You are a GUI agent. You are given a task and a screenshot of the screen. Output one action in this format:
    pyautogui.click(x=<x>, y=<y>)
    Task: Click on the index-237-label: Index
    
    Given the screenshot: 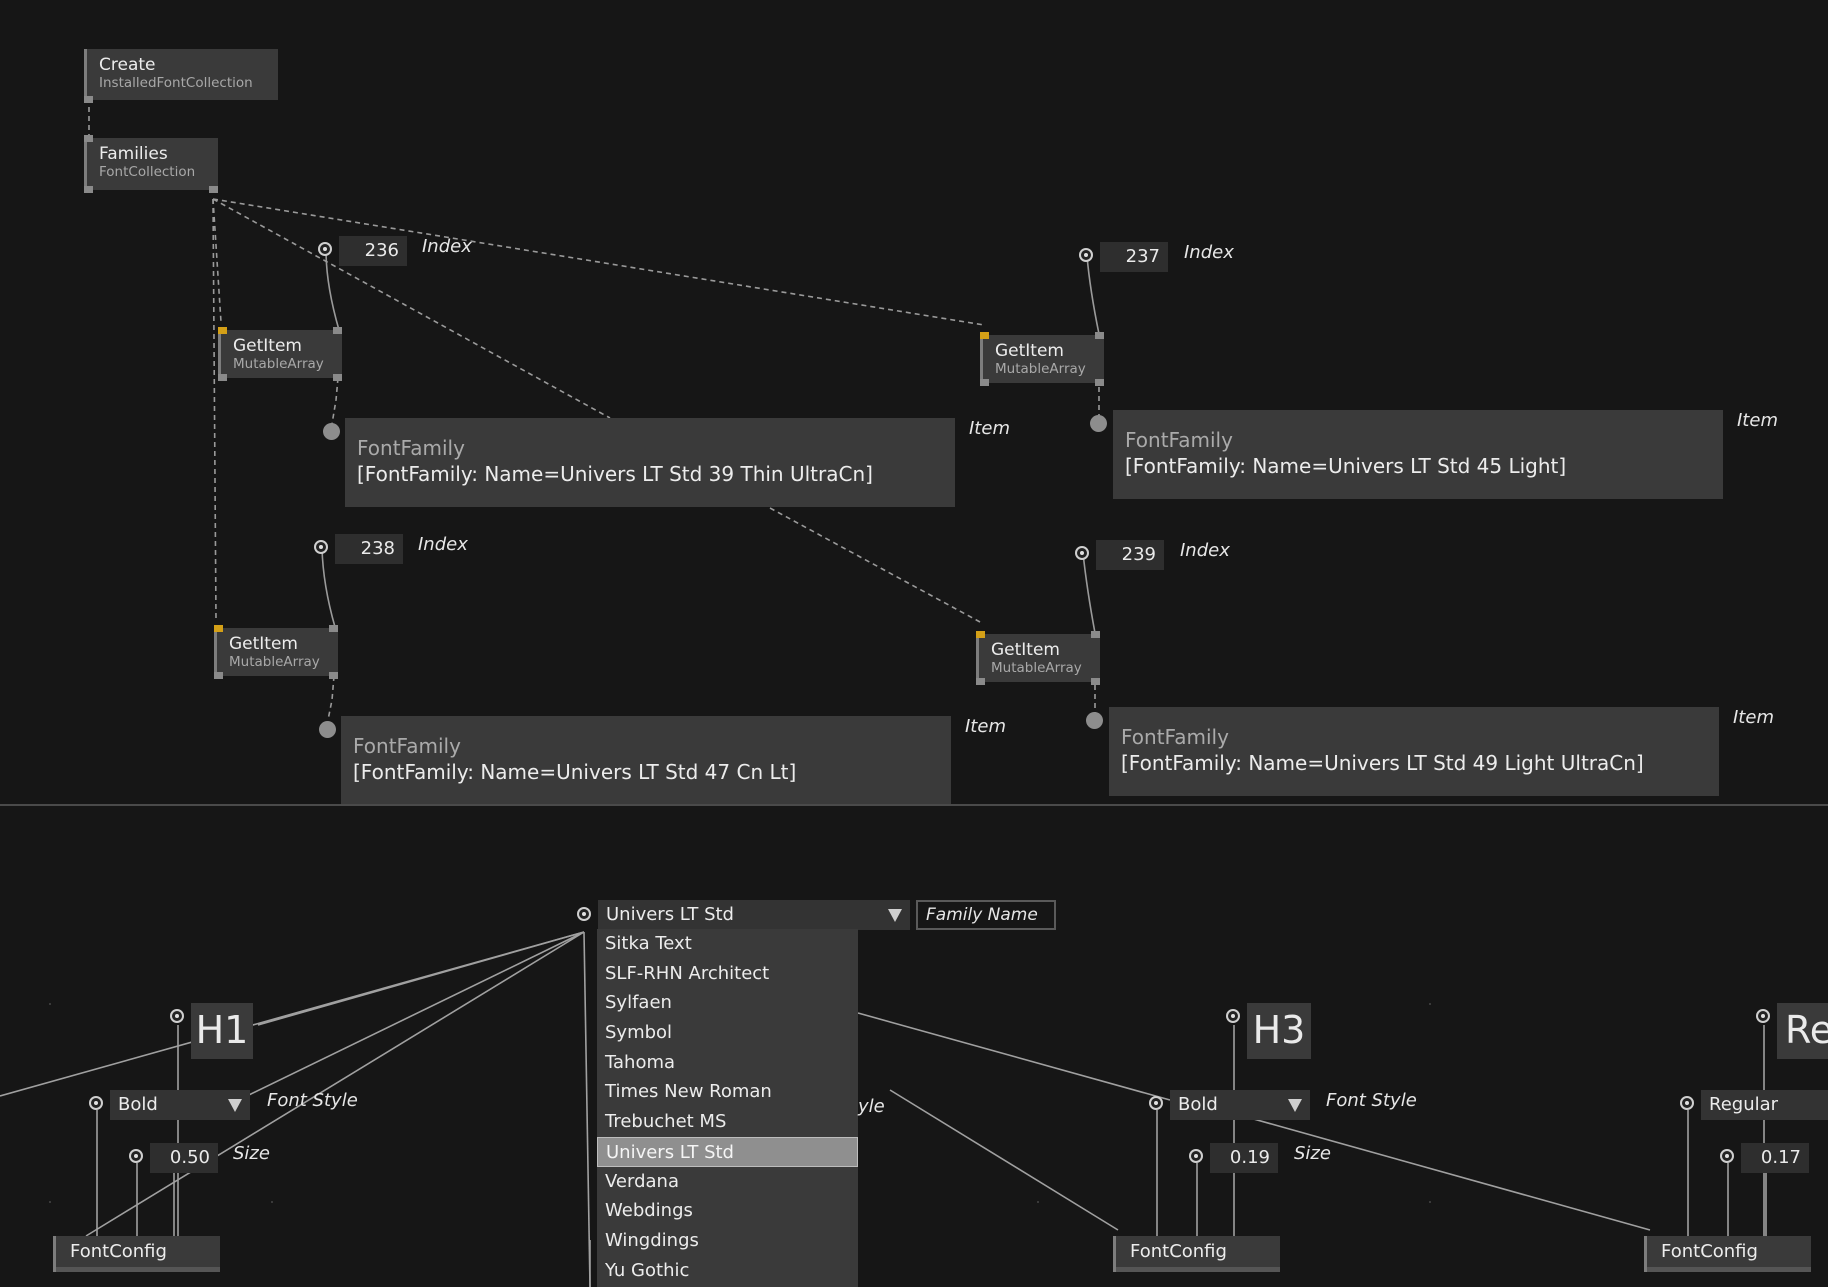 What is the action you would take?
    pyautogui.click(x=1209, y=252)
    